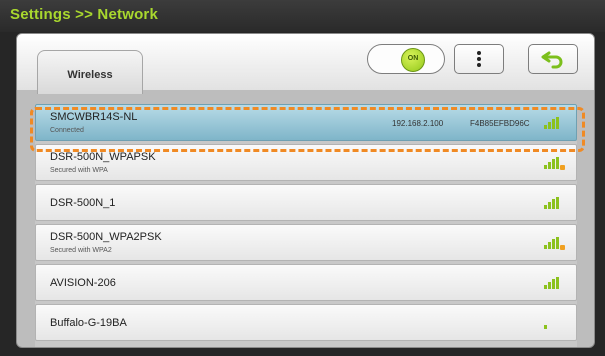 This screenshot has width=605, height=356. Describe the element at coordinates (103, 157) in the screenshot. I see `network-ssid: DSR-500N_WPAPSK` at that location.